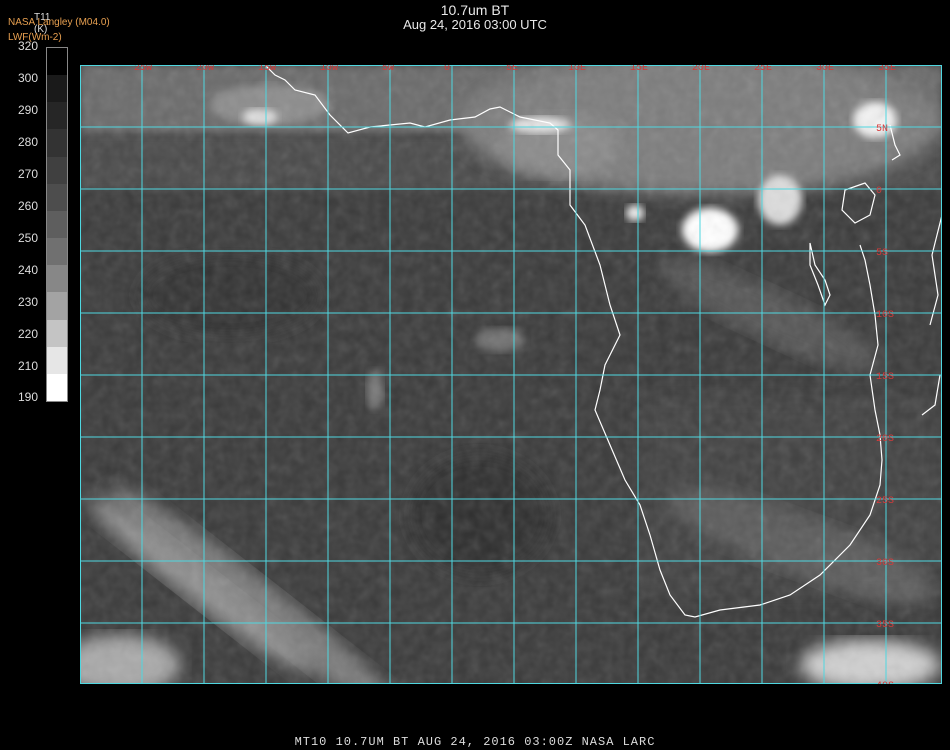 The width and height of the screenshot is (950, 750). I want to click on latitude-label: 0, so click(879, 191).